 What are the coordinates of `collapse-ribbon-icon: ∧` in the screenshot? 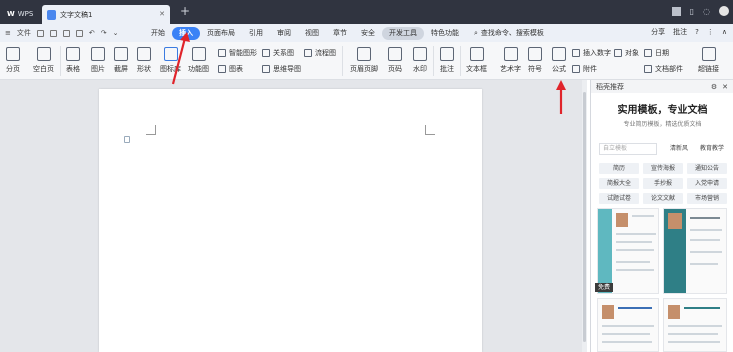 It's located at (724, 32).